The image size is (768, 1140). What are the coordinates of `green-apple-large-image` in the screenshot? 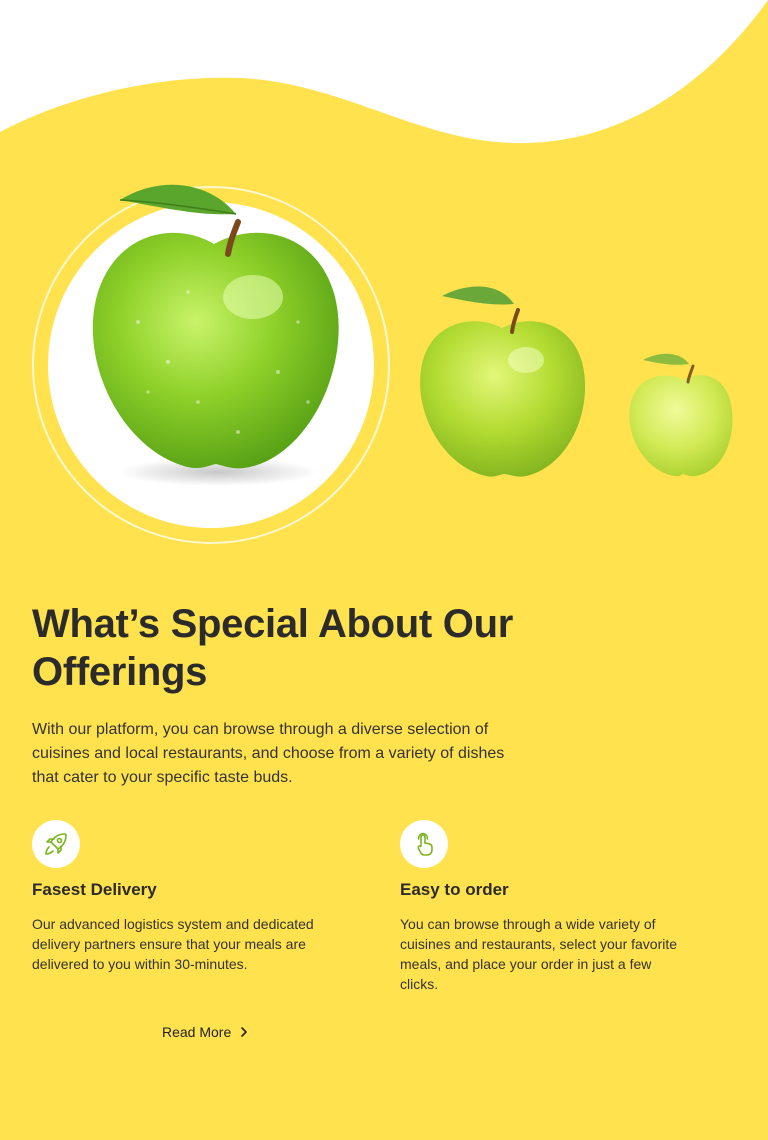 It's located at (215, 335).